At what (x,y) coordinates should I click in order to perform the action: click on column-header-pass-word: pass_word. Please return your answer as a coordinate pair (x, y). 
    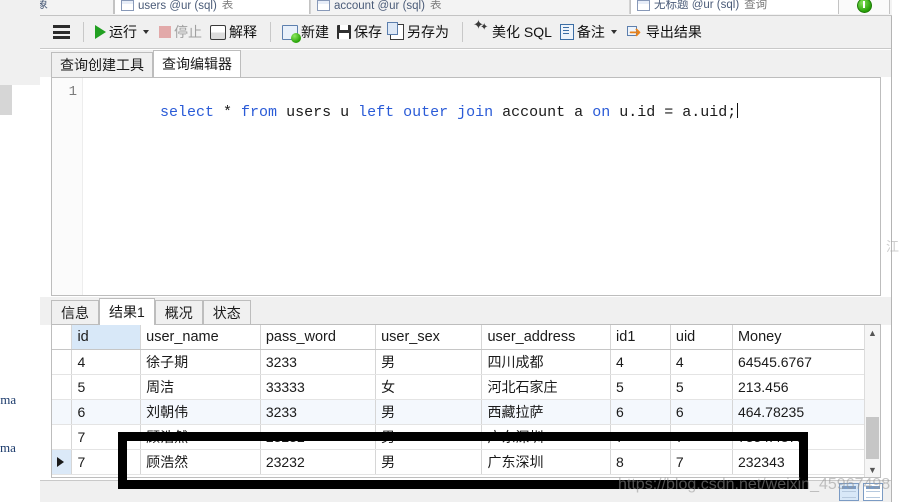
    Looking at the image, I should click on (318, 337).